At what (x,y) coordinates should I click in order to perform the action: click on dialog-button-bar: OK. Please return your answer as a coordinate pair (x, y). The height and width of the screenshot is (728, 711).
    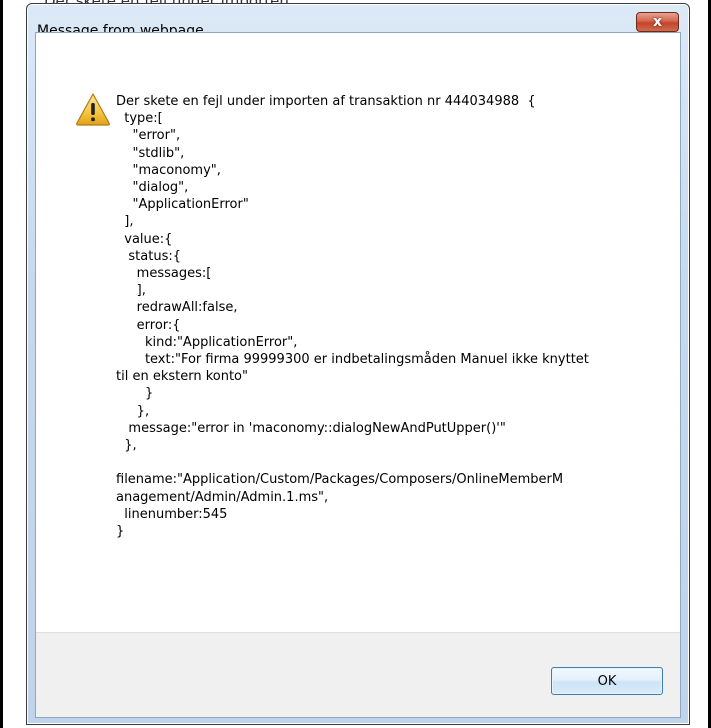
    Looking at the image, I should click on (358, 674).